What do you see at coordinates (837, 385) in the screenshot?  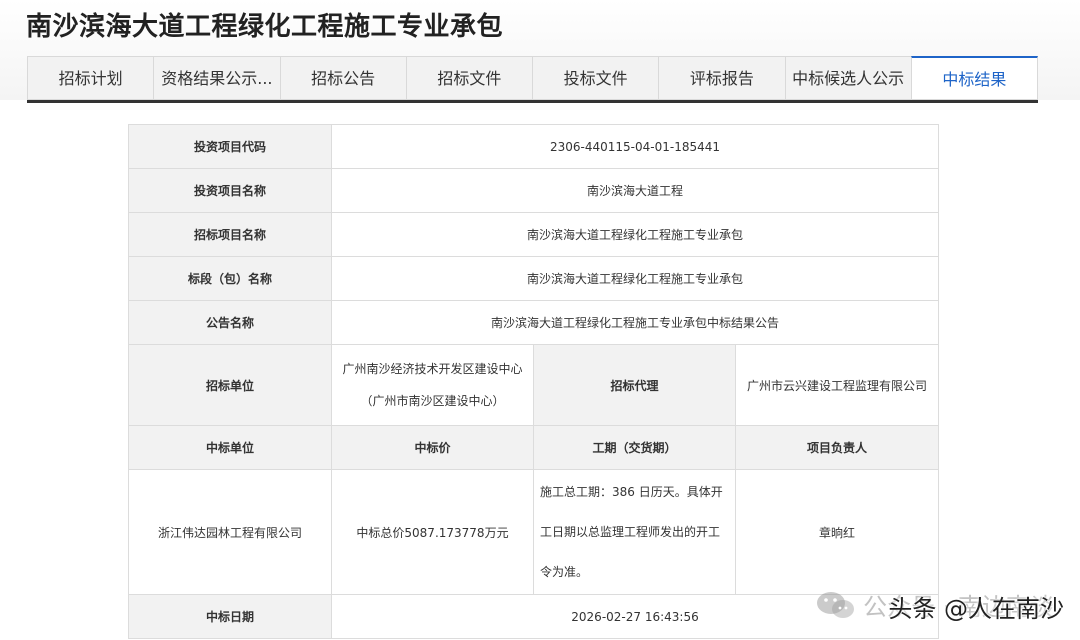 I see `agent-value: 广州市云兴建设工程监理有限公司` at bounding box center [837, 385].